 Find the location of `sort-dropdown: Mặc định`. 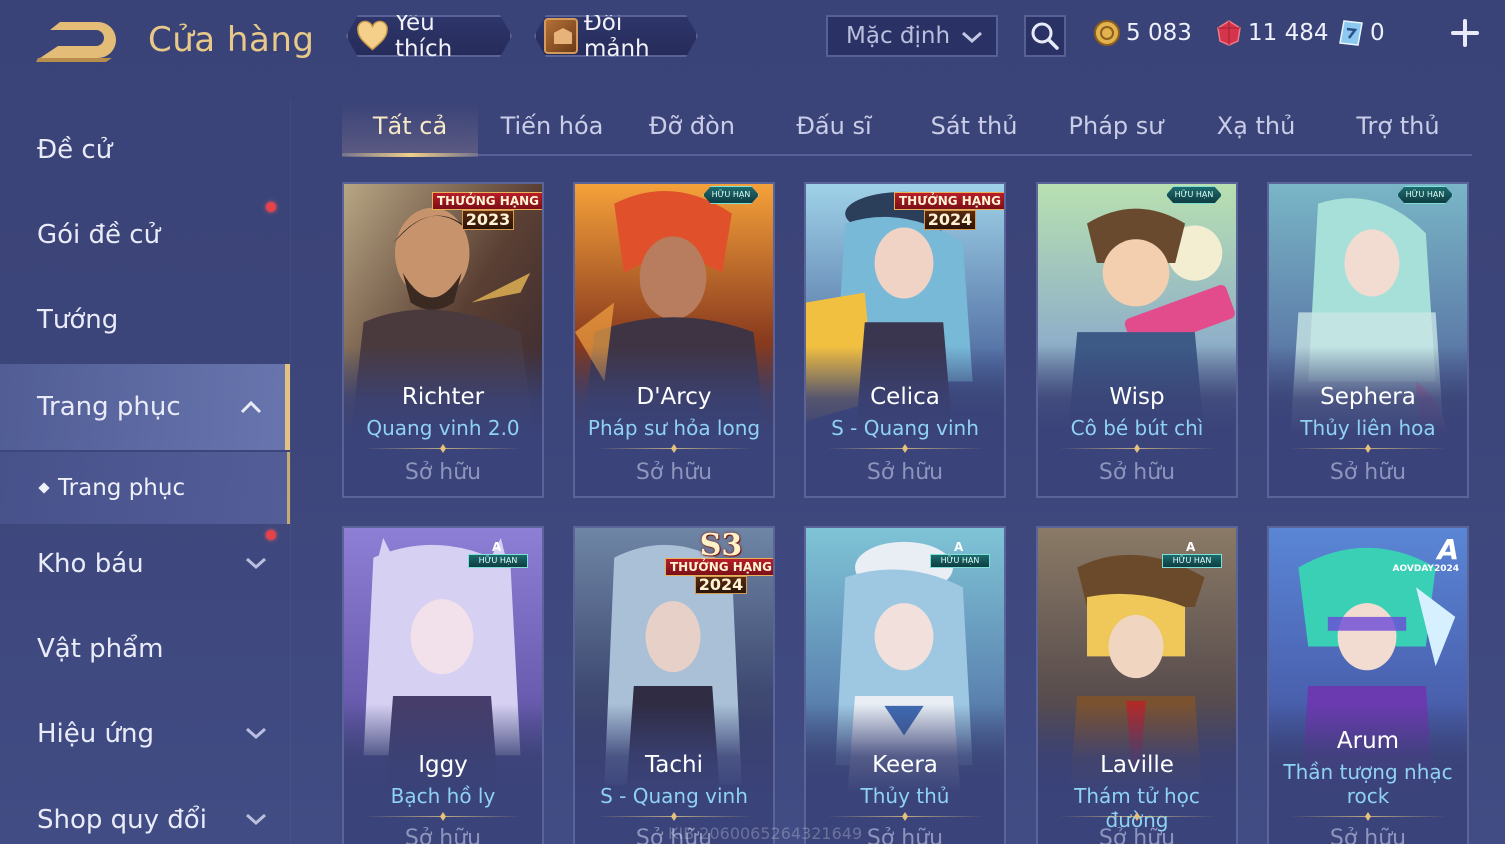

sort-dropdown: Mặc định is located at coordinates (912, 36).